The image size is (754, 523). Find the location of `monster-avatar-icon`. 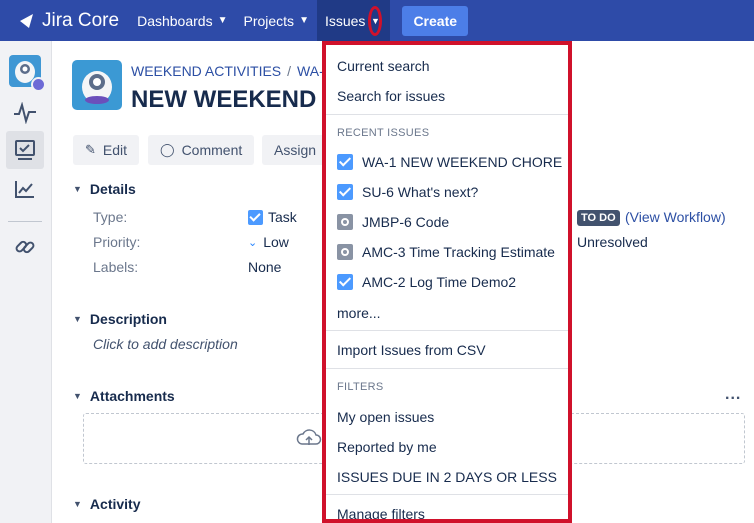

monster-avatar-icon is located at coordinates (97, 87).